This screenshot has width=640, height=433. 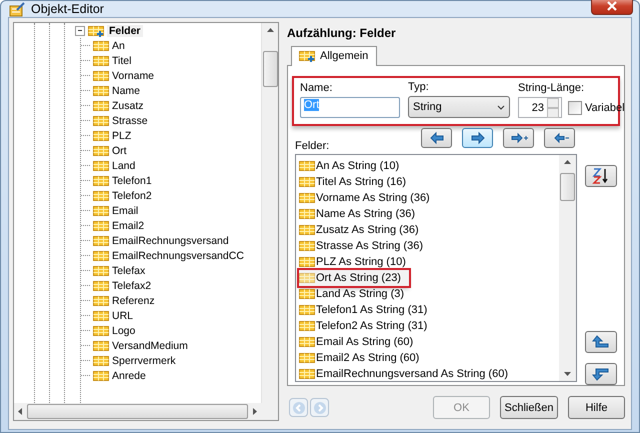 What do you see at coordinates (429, 246) in the screenshot?
I see `list-item: Strasse As String (36)` at bounding box center [429, 246].